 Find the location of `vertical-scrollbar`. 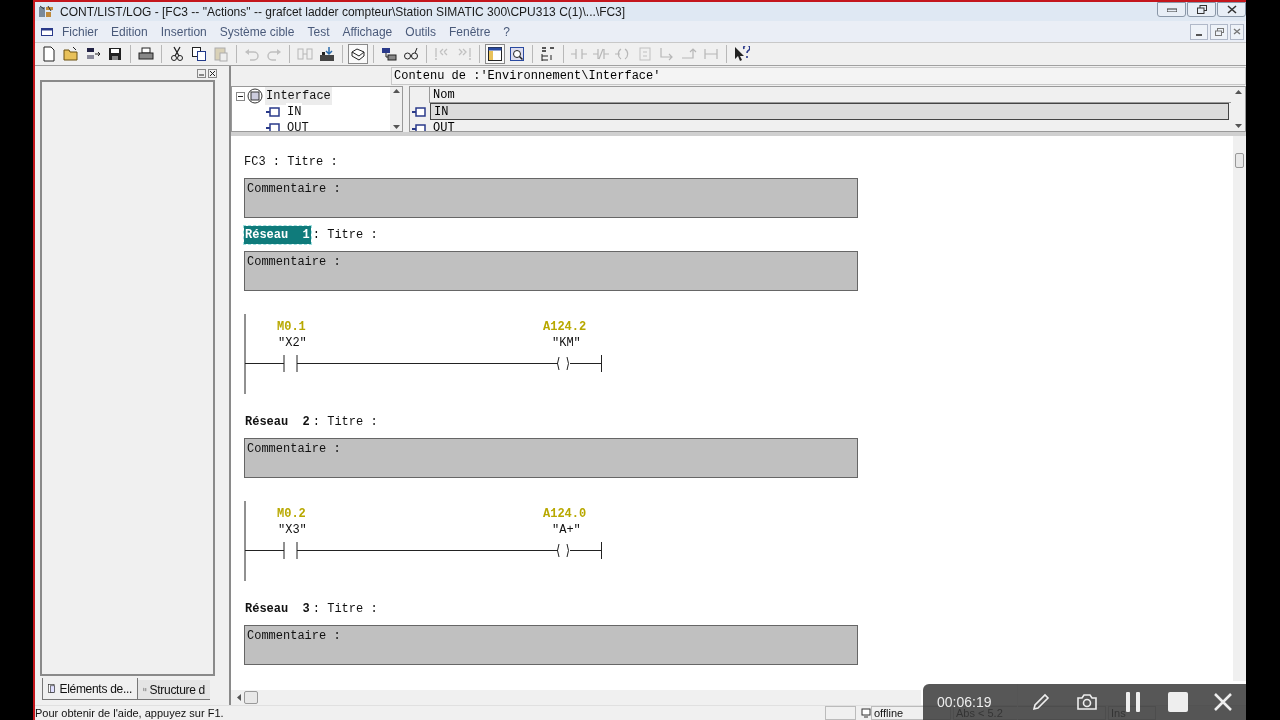

vertical-scrollbar is located at coordinates (1239, 408).